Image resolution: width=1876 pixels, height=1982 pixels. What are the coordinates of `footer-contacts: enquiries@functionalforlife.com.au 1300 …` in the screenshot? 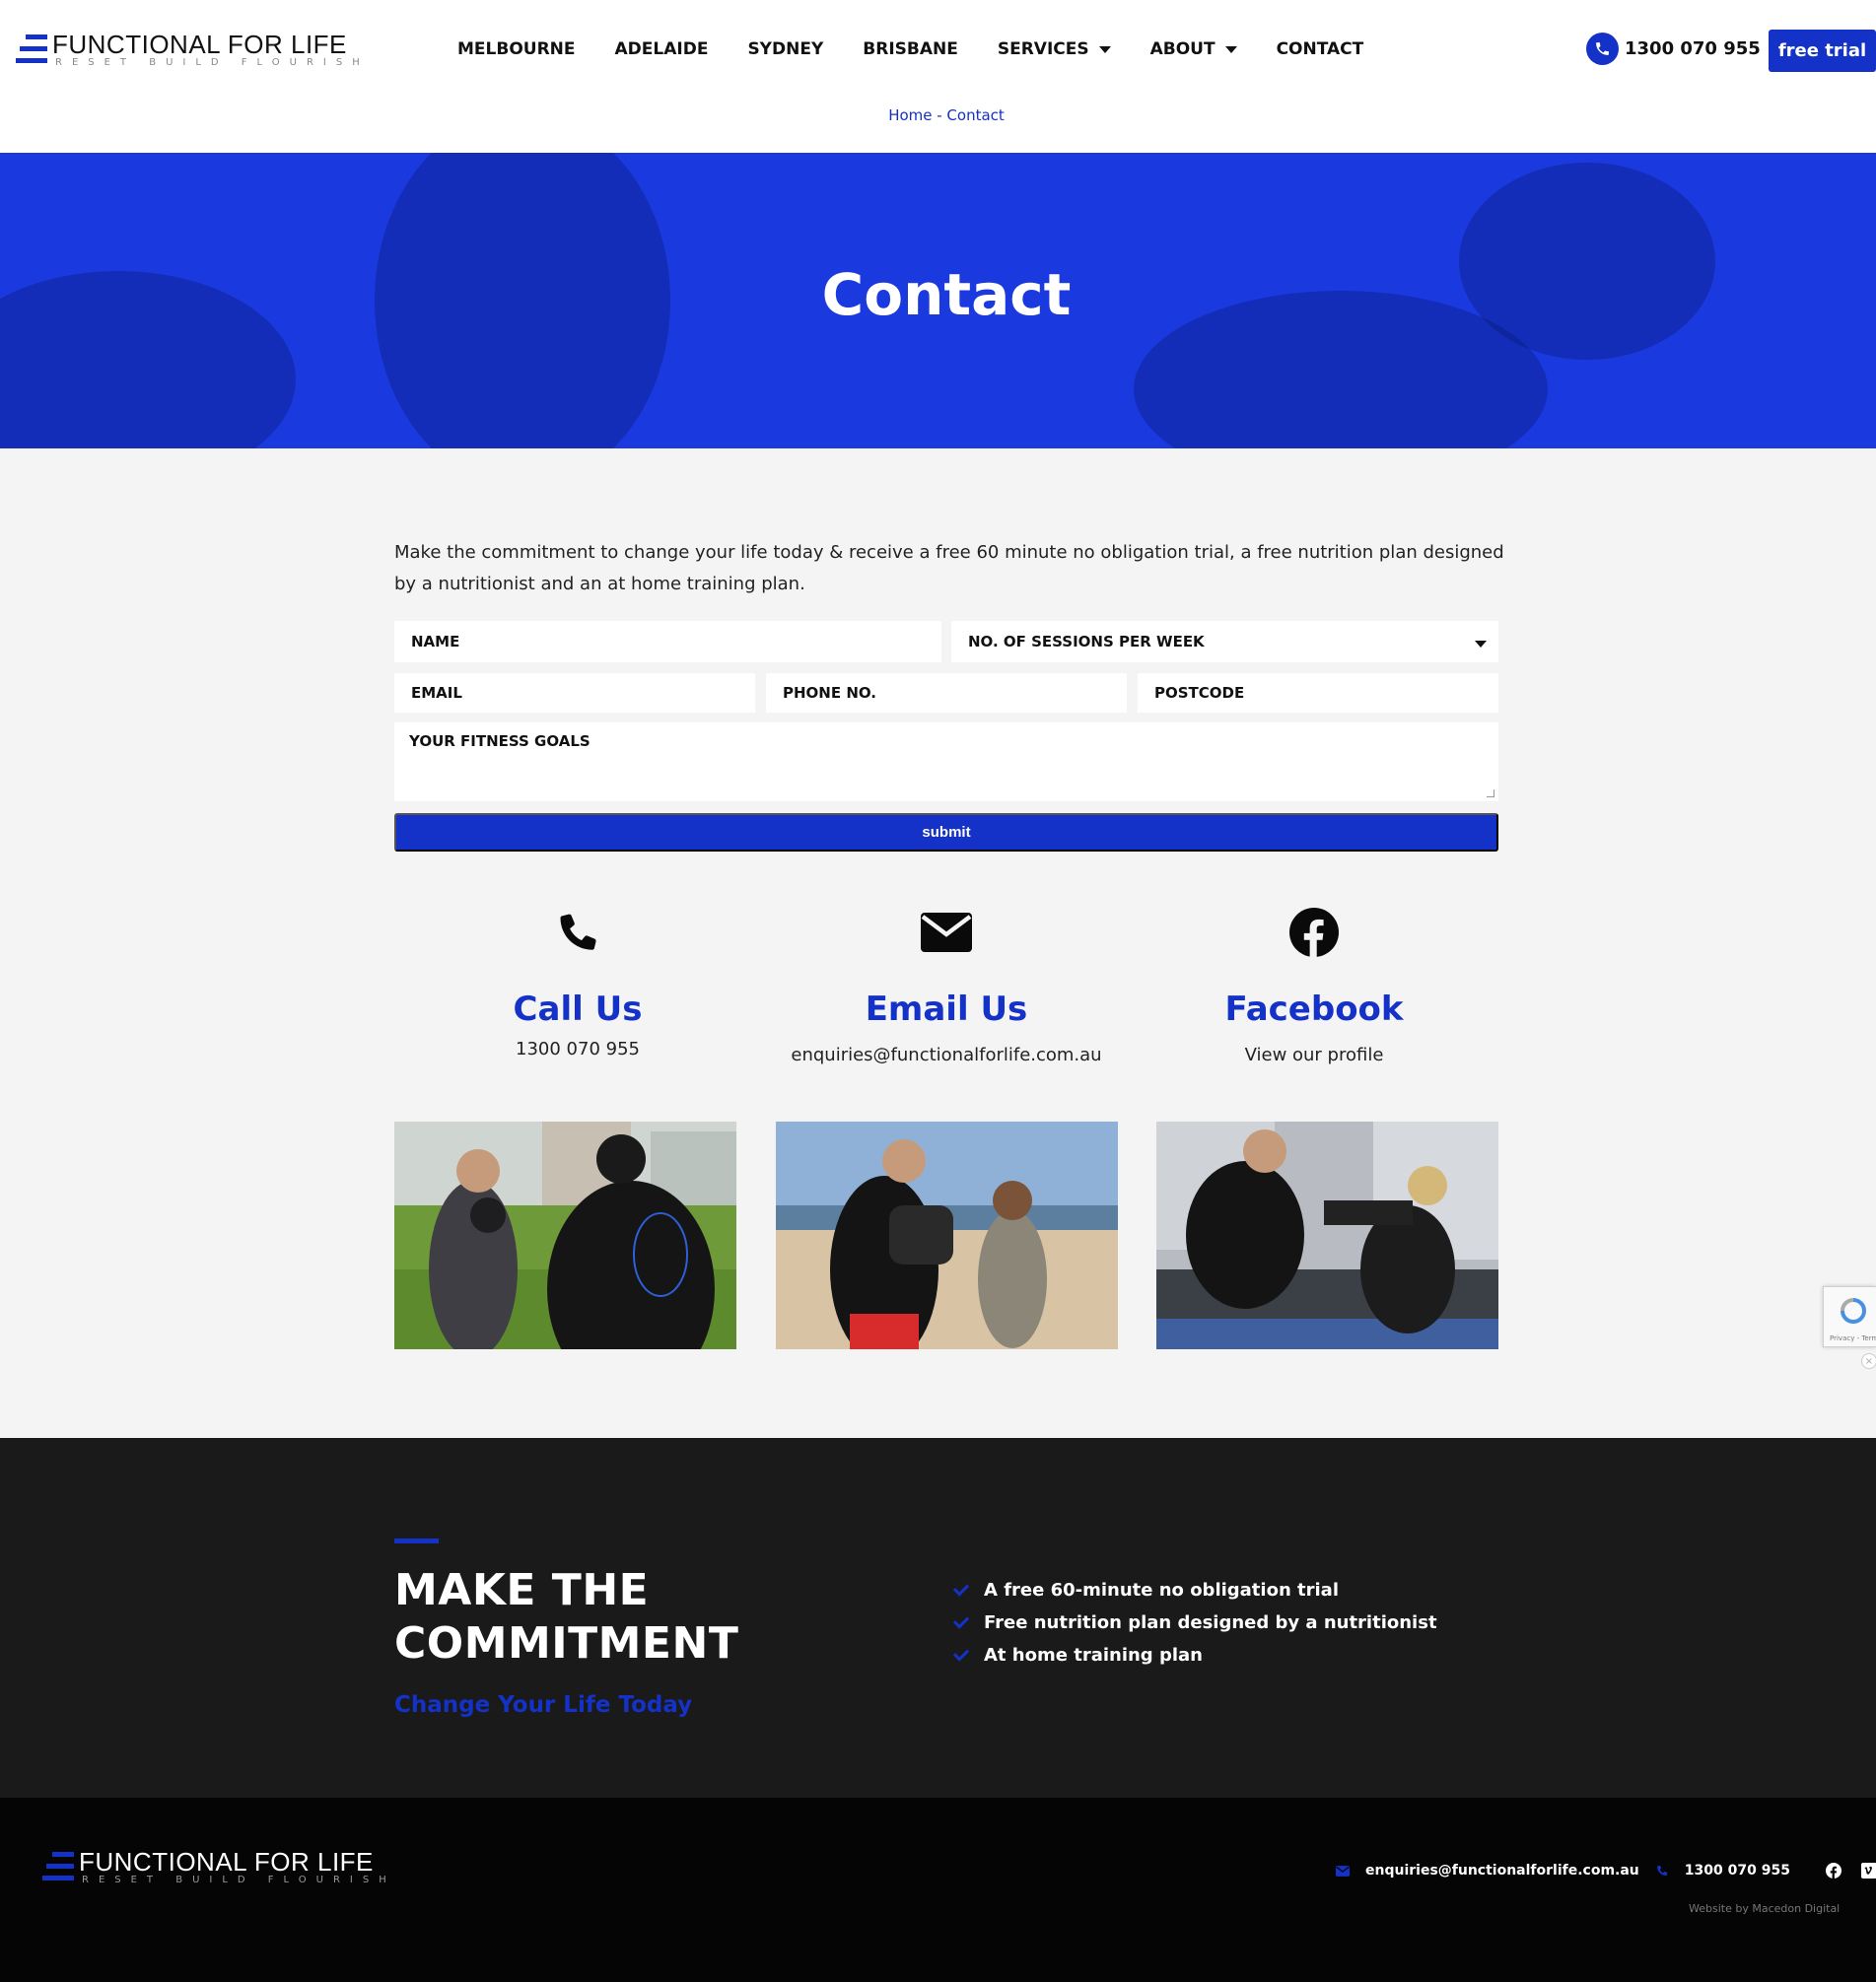 It's located at (1606, 1871).